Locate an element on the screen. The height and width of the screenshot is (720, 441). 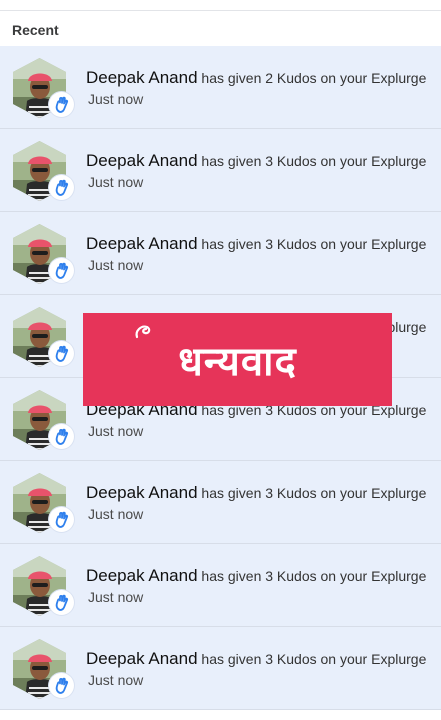
swirl-decoration is located at coordinates (143, 332).